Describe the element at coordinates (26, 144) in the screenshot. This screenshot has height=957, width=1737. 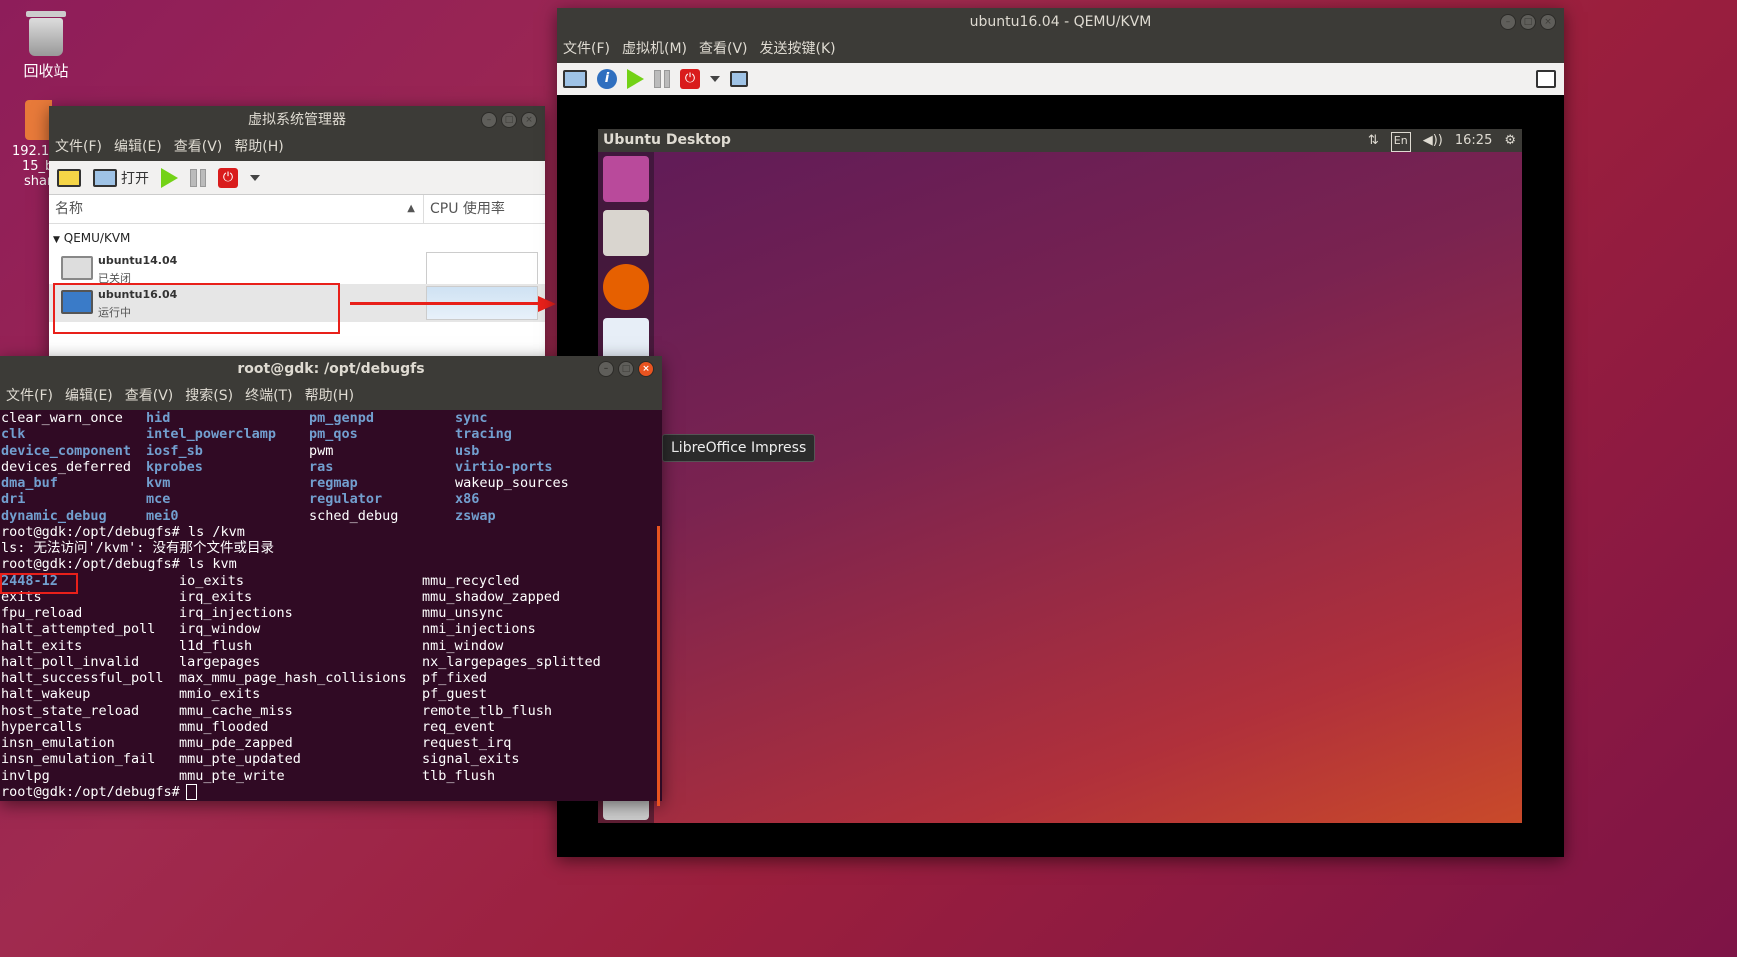
I see `shared-folder-desktop-icon: 192.16 15_b shar` at that location.